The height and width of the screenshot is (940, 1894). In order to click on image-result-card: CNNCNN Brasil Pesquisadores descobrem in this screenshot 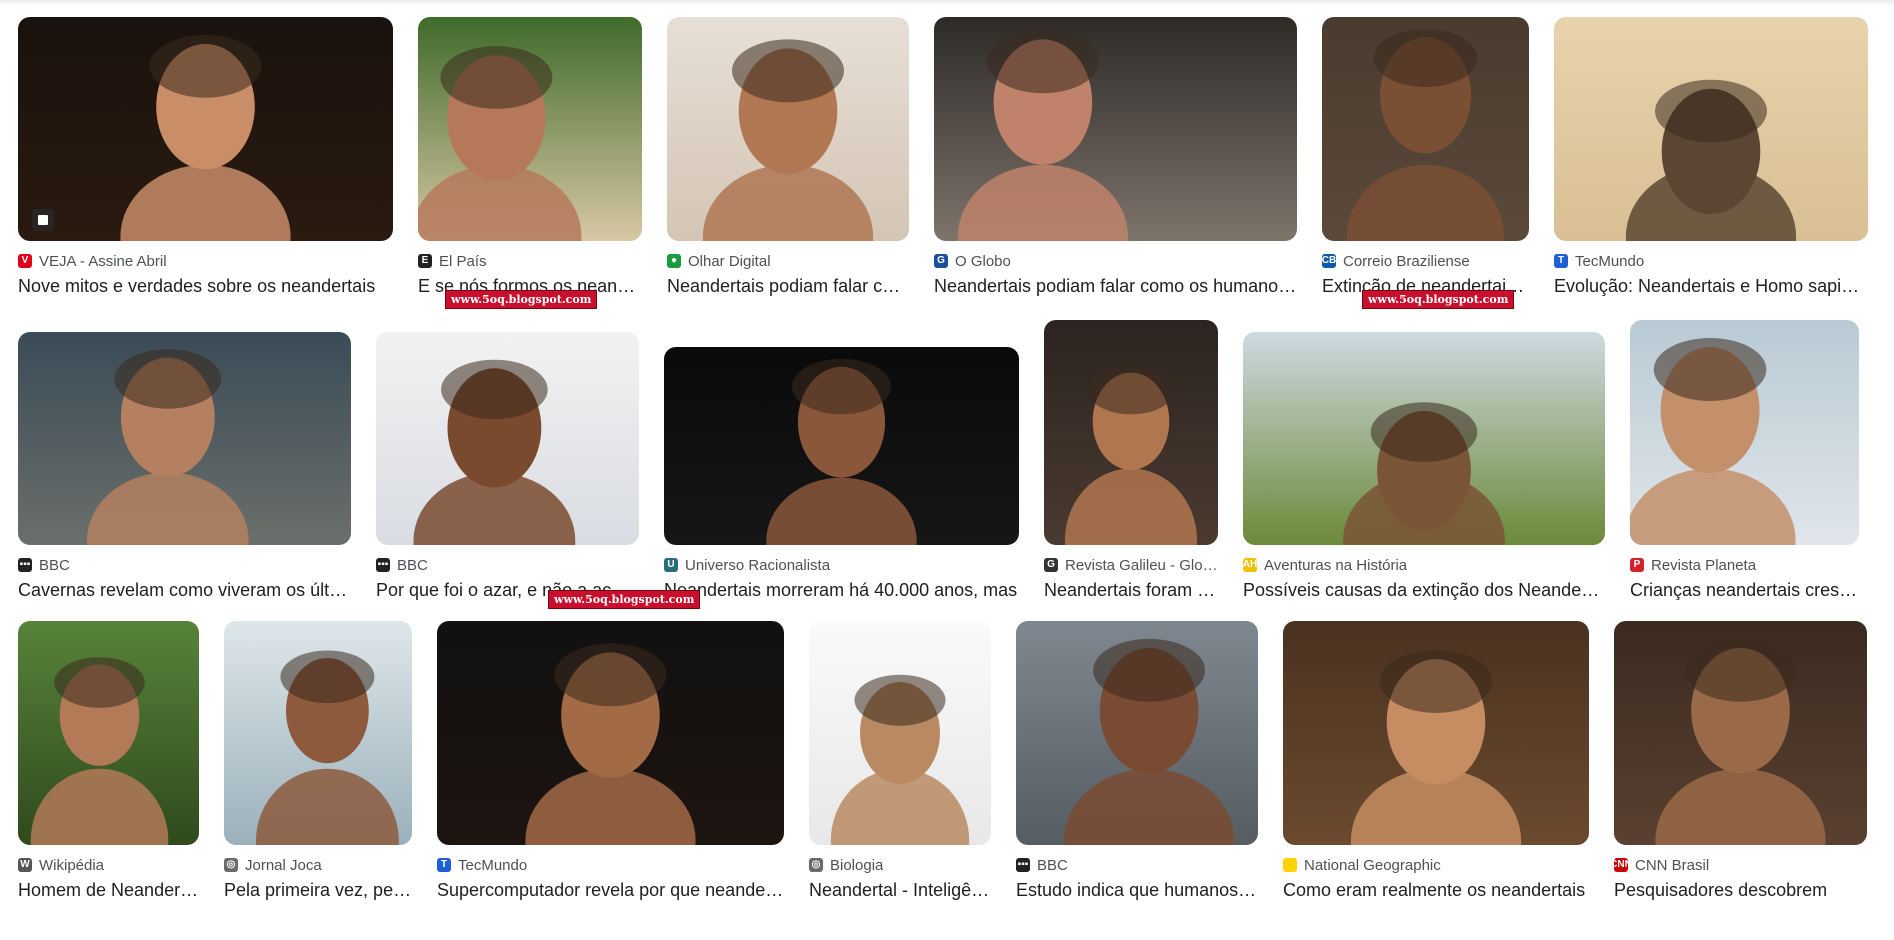, I will do `click(1740, 760)`.